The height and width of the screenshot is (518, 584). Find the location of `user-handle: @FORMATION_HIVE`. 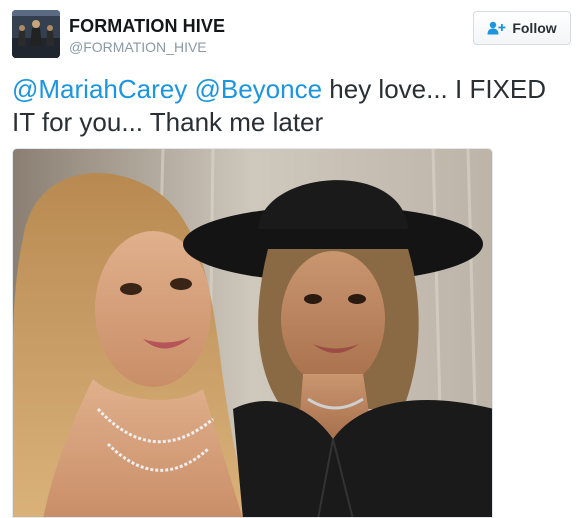

user-handle: @FORMATION_HIVE is located at coordinates (138, 47).